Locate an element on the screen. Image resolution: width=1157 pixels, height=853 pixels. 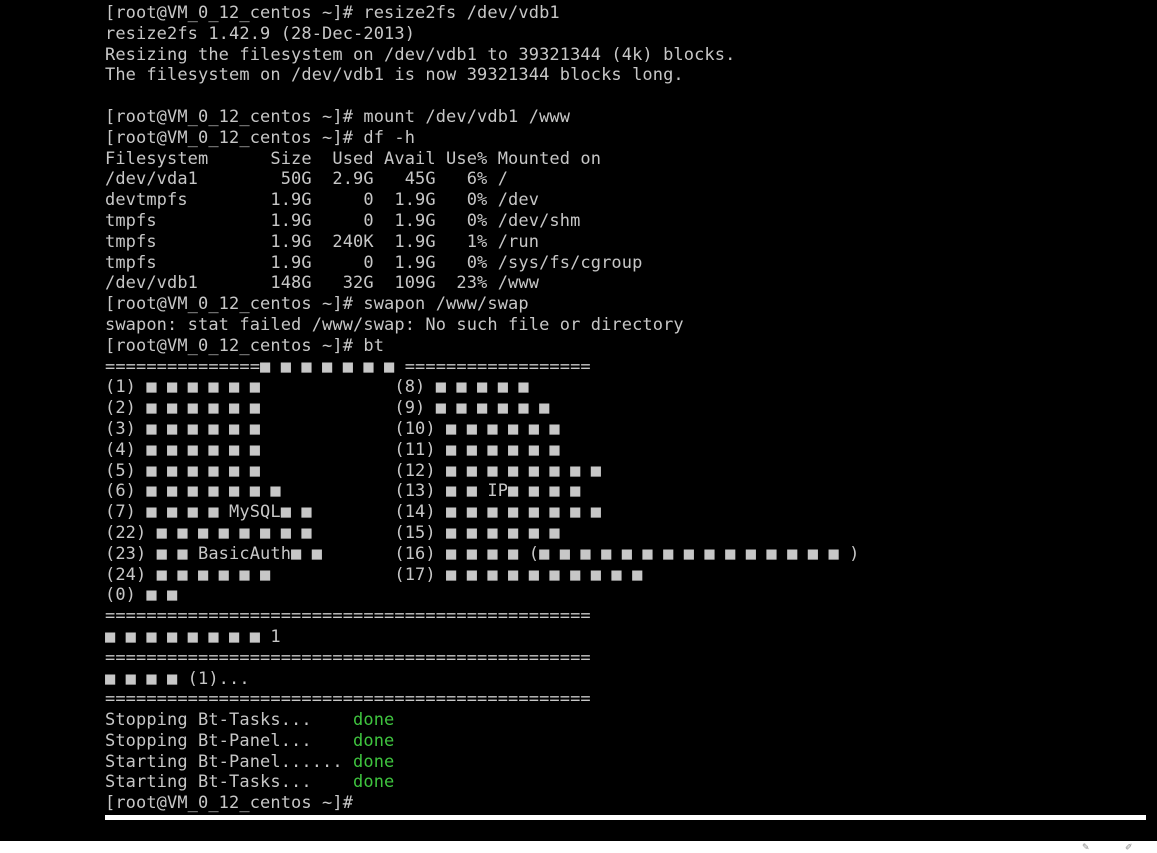
pen-icon: ✎ is located at coordinates (1087, 848).